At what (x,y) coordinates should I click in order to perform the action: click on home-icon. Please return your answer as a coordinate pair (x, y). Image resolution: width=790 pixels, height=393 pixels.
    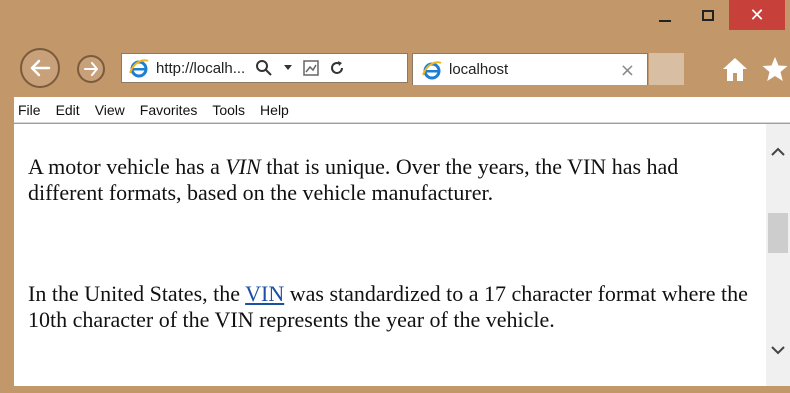
    Looking at the image, I should click on (735, 69).